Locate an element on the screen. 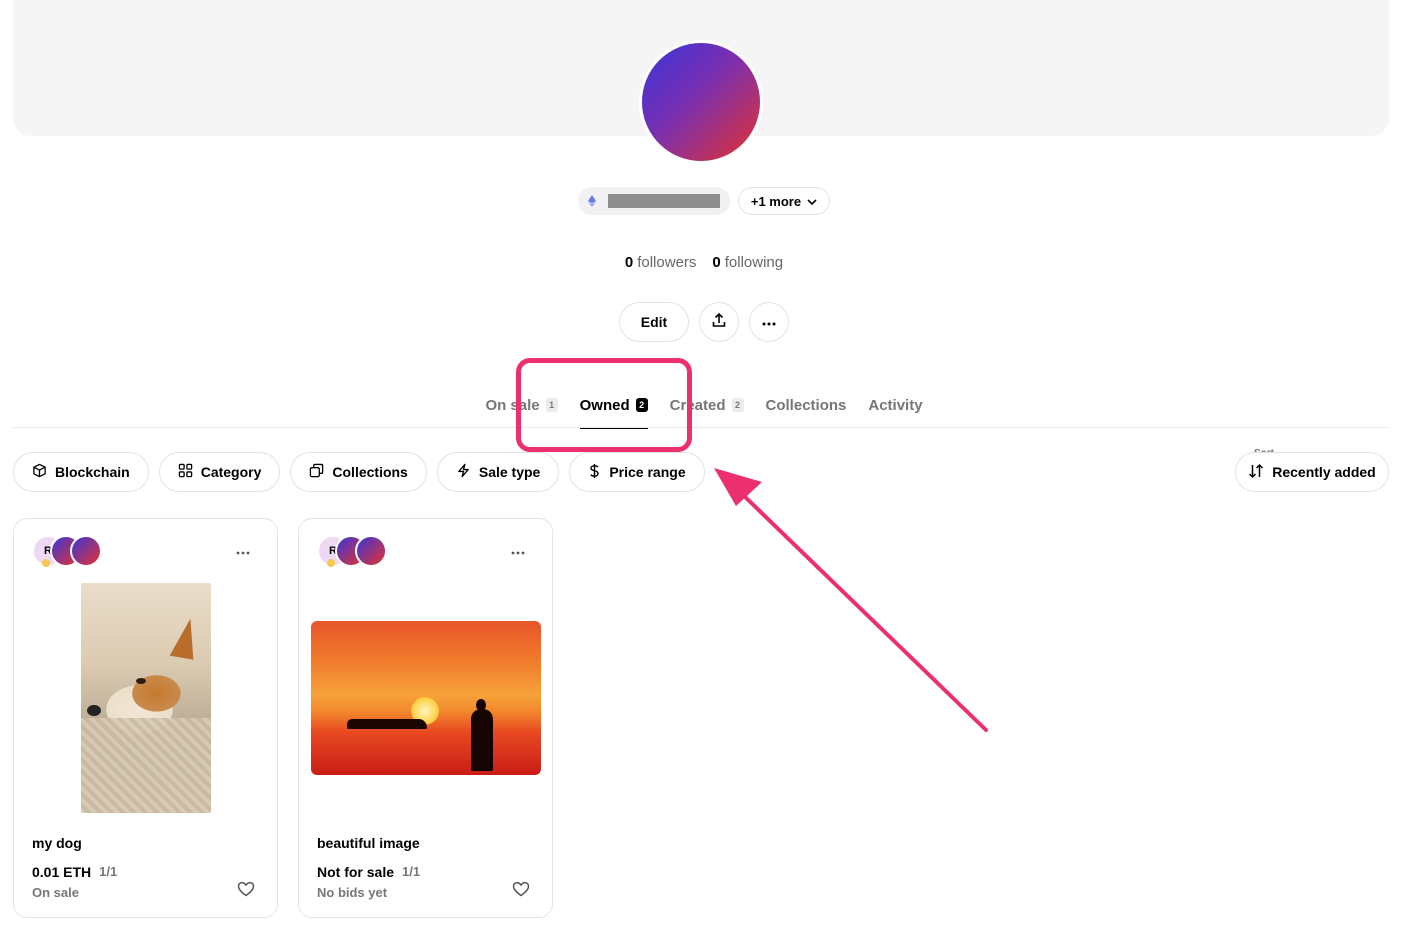  card-price: Not for sale is located at coordinates (356, 872).